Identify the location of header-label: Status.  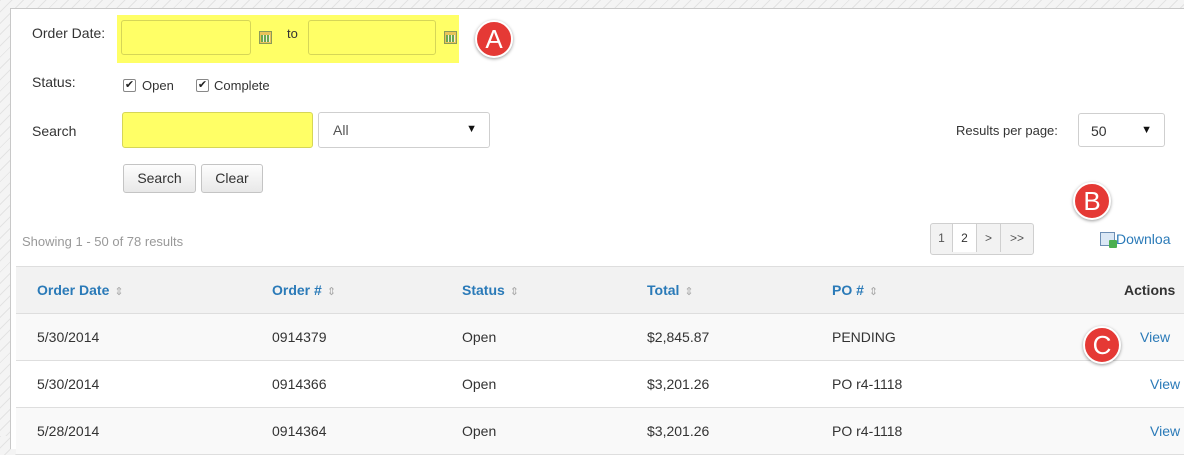
(483, 290).